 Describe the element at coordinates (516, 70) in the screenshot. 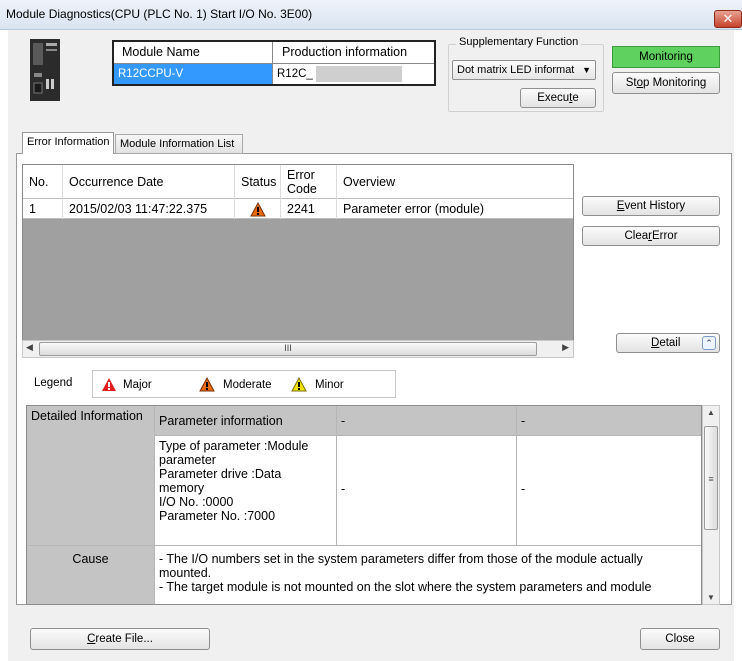

I see `supplementary-function-value: Dot matrix LED informat` at that location.